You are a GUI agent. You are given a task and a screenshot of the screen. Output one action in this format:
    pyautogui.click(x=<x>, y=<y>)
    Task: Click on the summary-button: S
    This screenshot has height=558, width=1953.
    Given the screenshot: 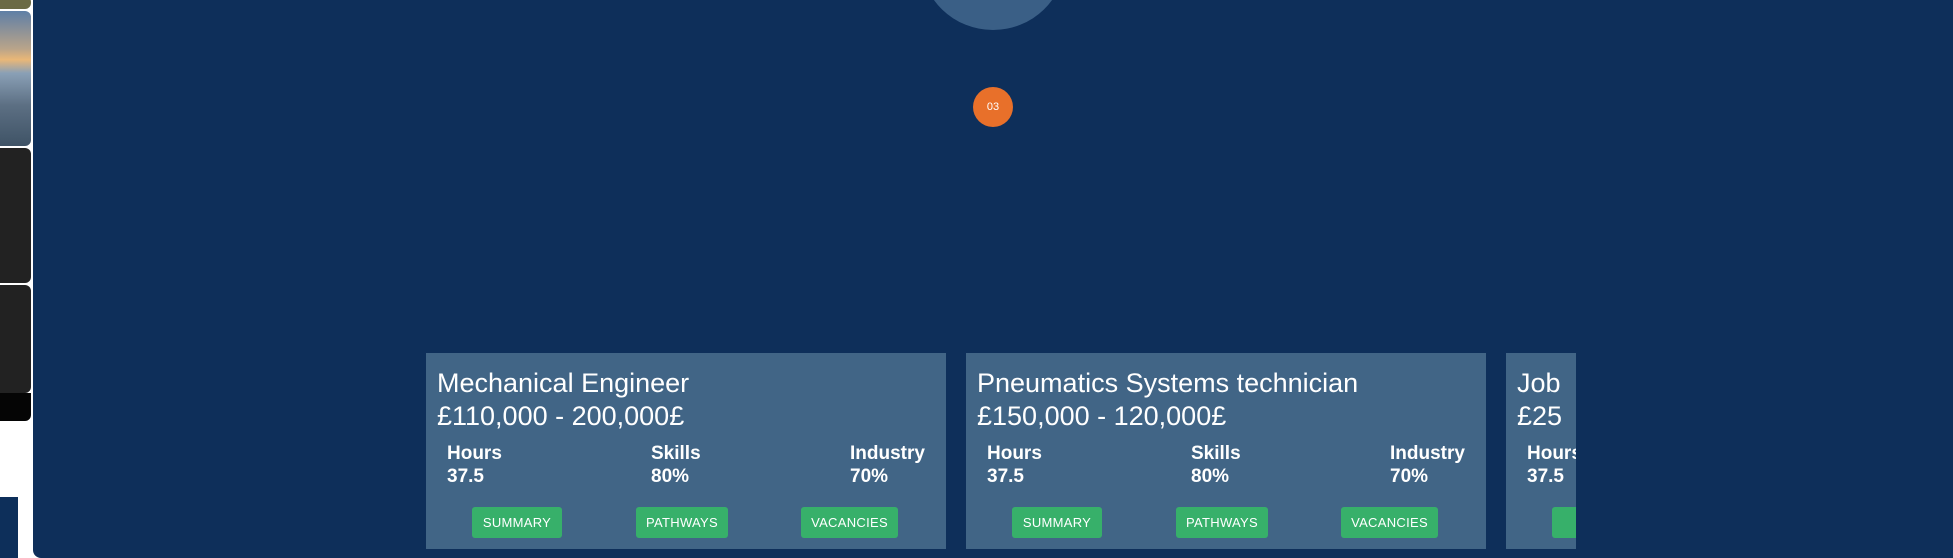 What is the action you would take?
    pyautogui.click(x=1564, y=522)
    